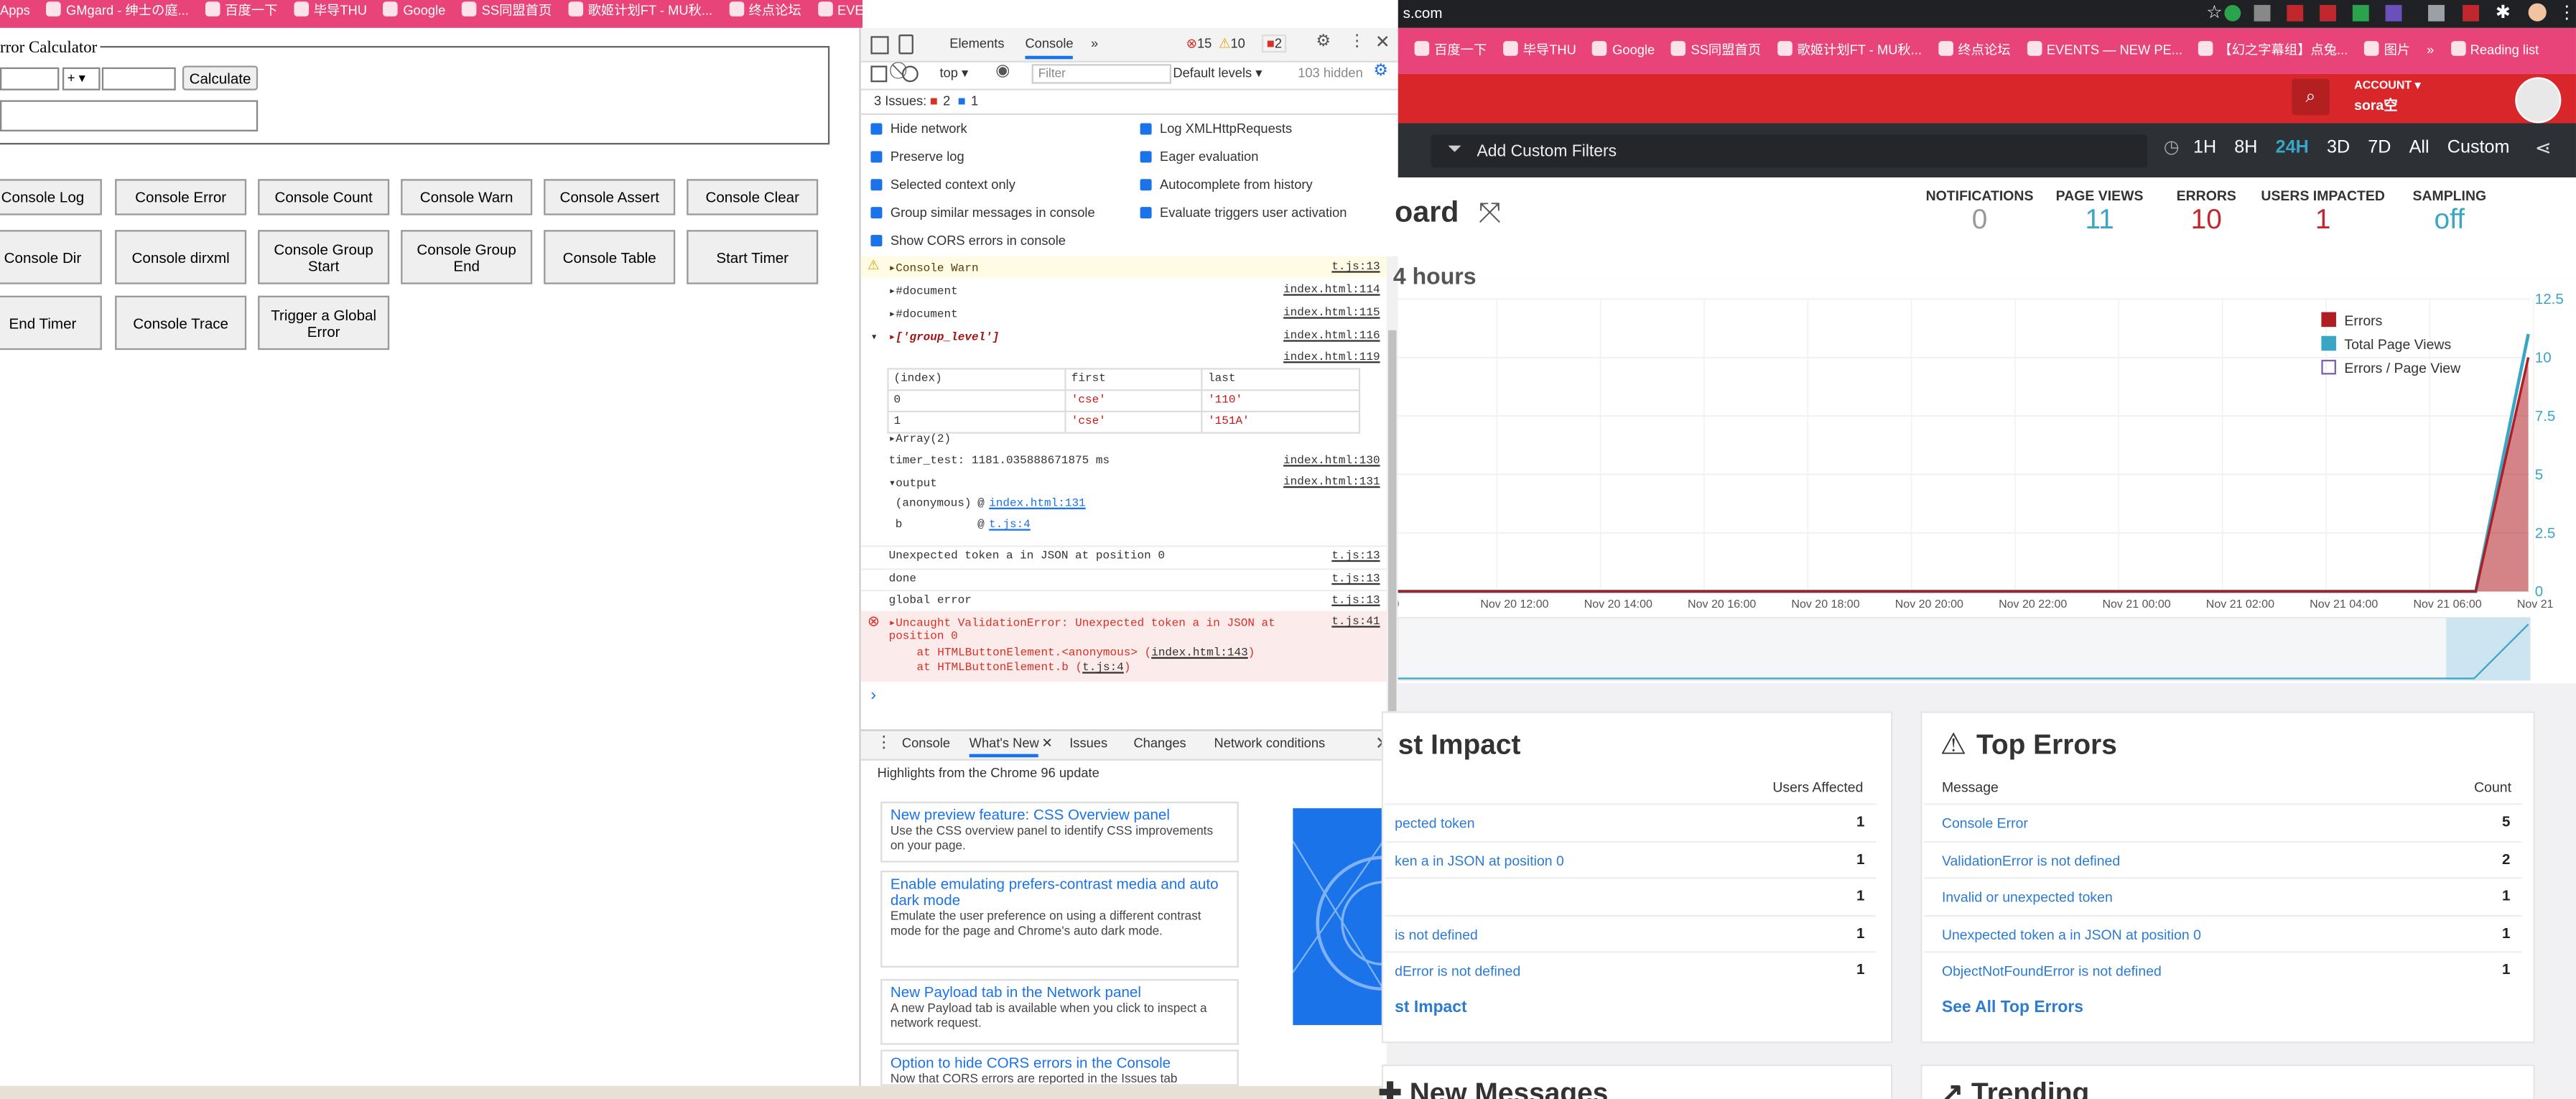 The height and width of the screenshot is (1099, 2576). Describe the element at coordinates (1159, 743) in the screenshot. I see `drawer-tab-changes: Changes` at that location.